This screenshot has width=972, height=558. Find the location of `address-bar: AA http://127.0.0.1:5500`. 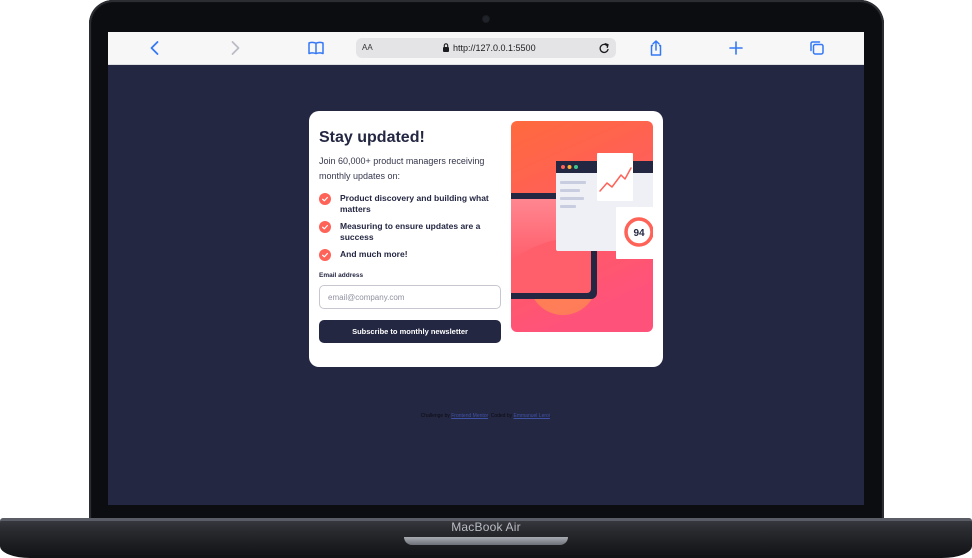

address-bar: AA http://127.0.0.1:5500 is located at coordinates (486, 48).